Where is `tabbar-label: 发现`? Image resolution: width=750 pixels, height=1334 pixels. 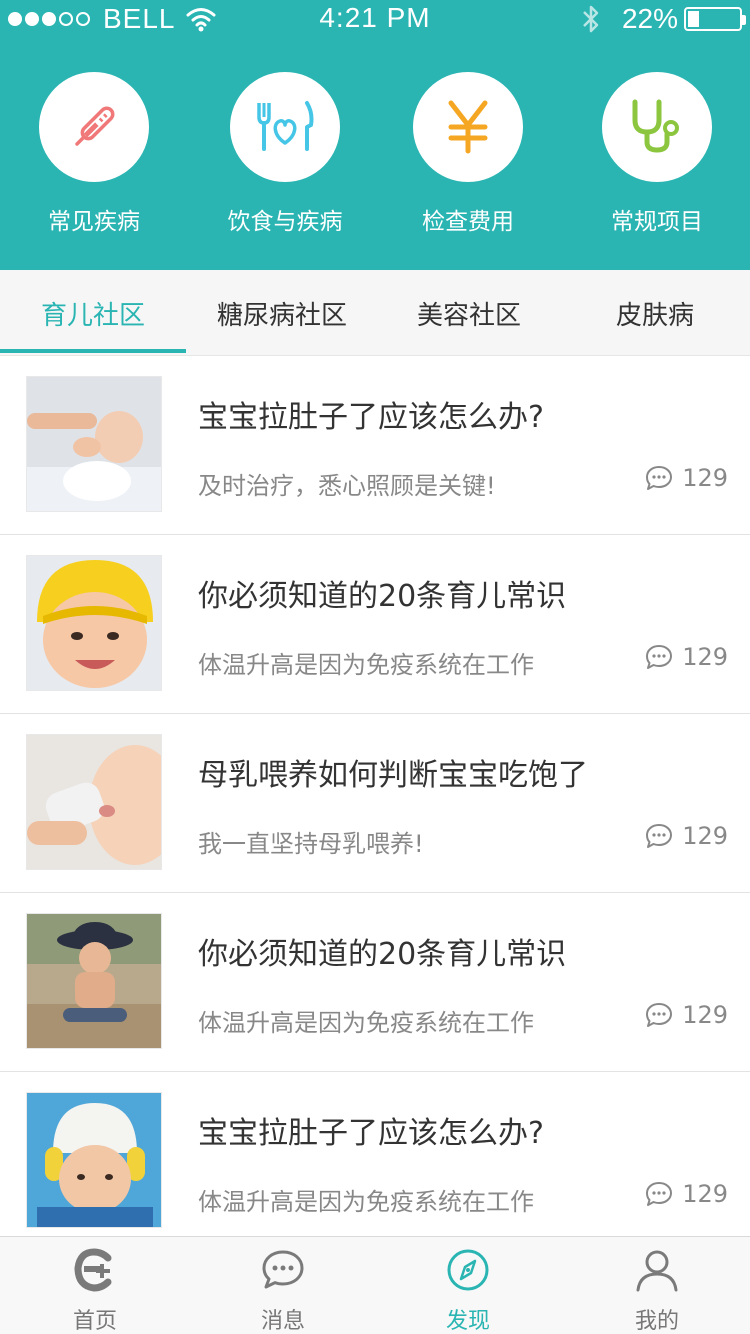
tabbar-label: 发现 is located at coordinates (467, 1321).